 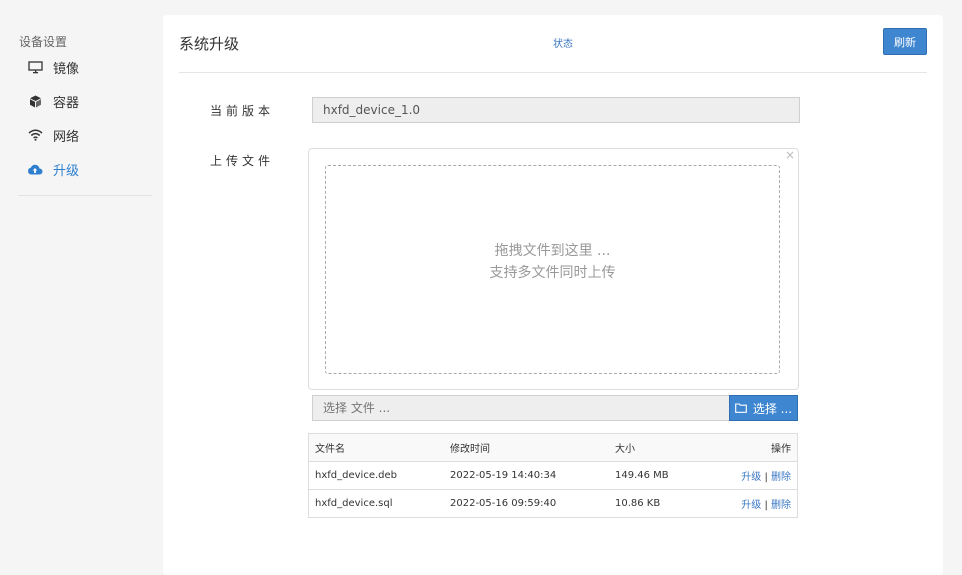 What do you see at coordinates (657, 475) in the screenshot?
I see `file-size-cell: 149.46 MB` at bounding box center [657, 475].